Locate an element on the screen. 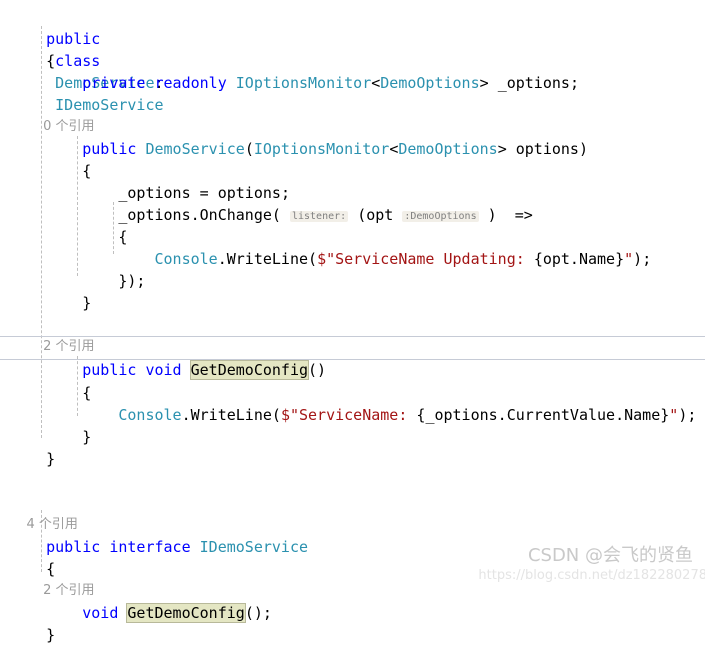 This screenshot has height=668, width=705. codelens-interface-references: 4 个引用 is located at coordinates (352, 512).